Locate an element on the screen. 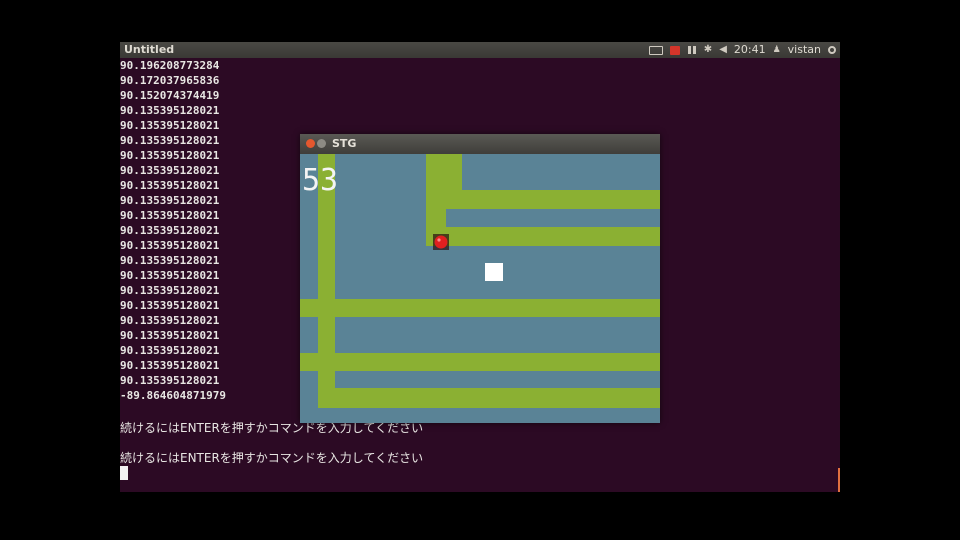  score-counter: 53 is located at coordinates (320, 180).